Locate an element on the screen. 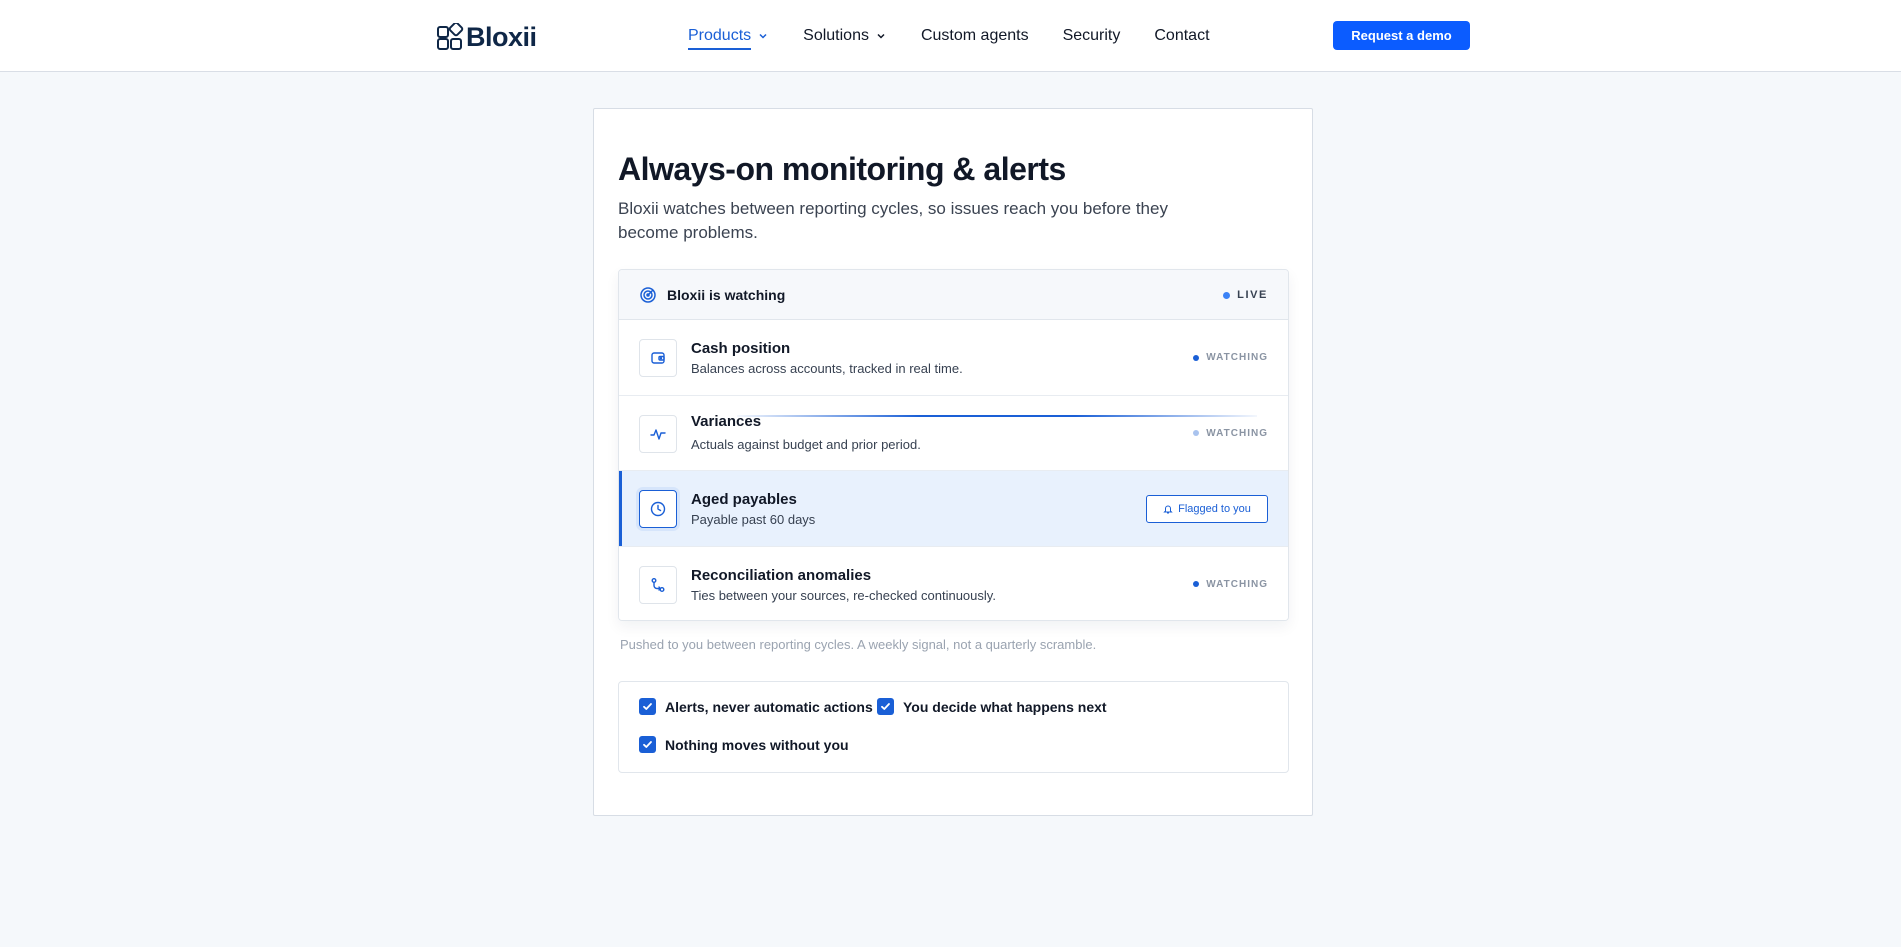  check-item-you-decide: You decide what happens next is located at coordinates (992, 706).